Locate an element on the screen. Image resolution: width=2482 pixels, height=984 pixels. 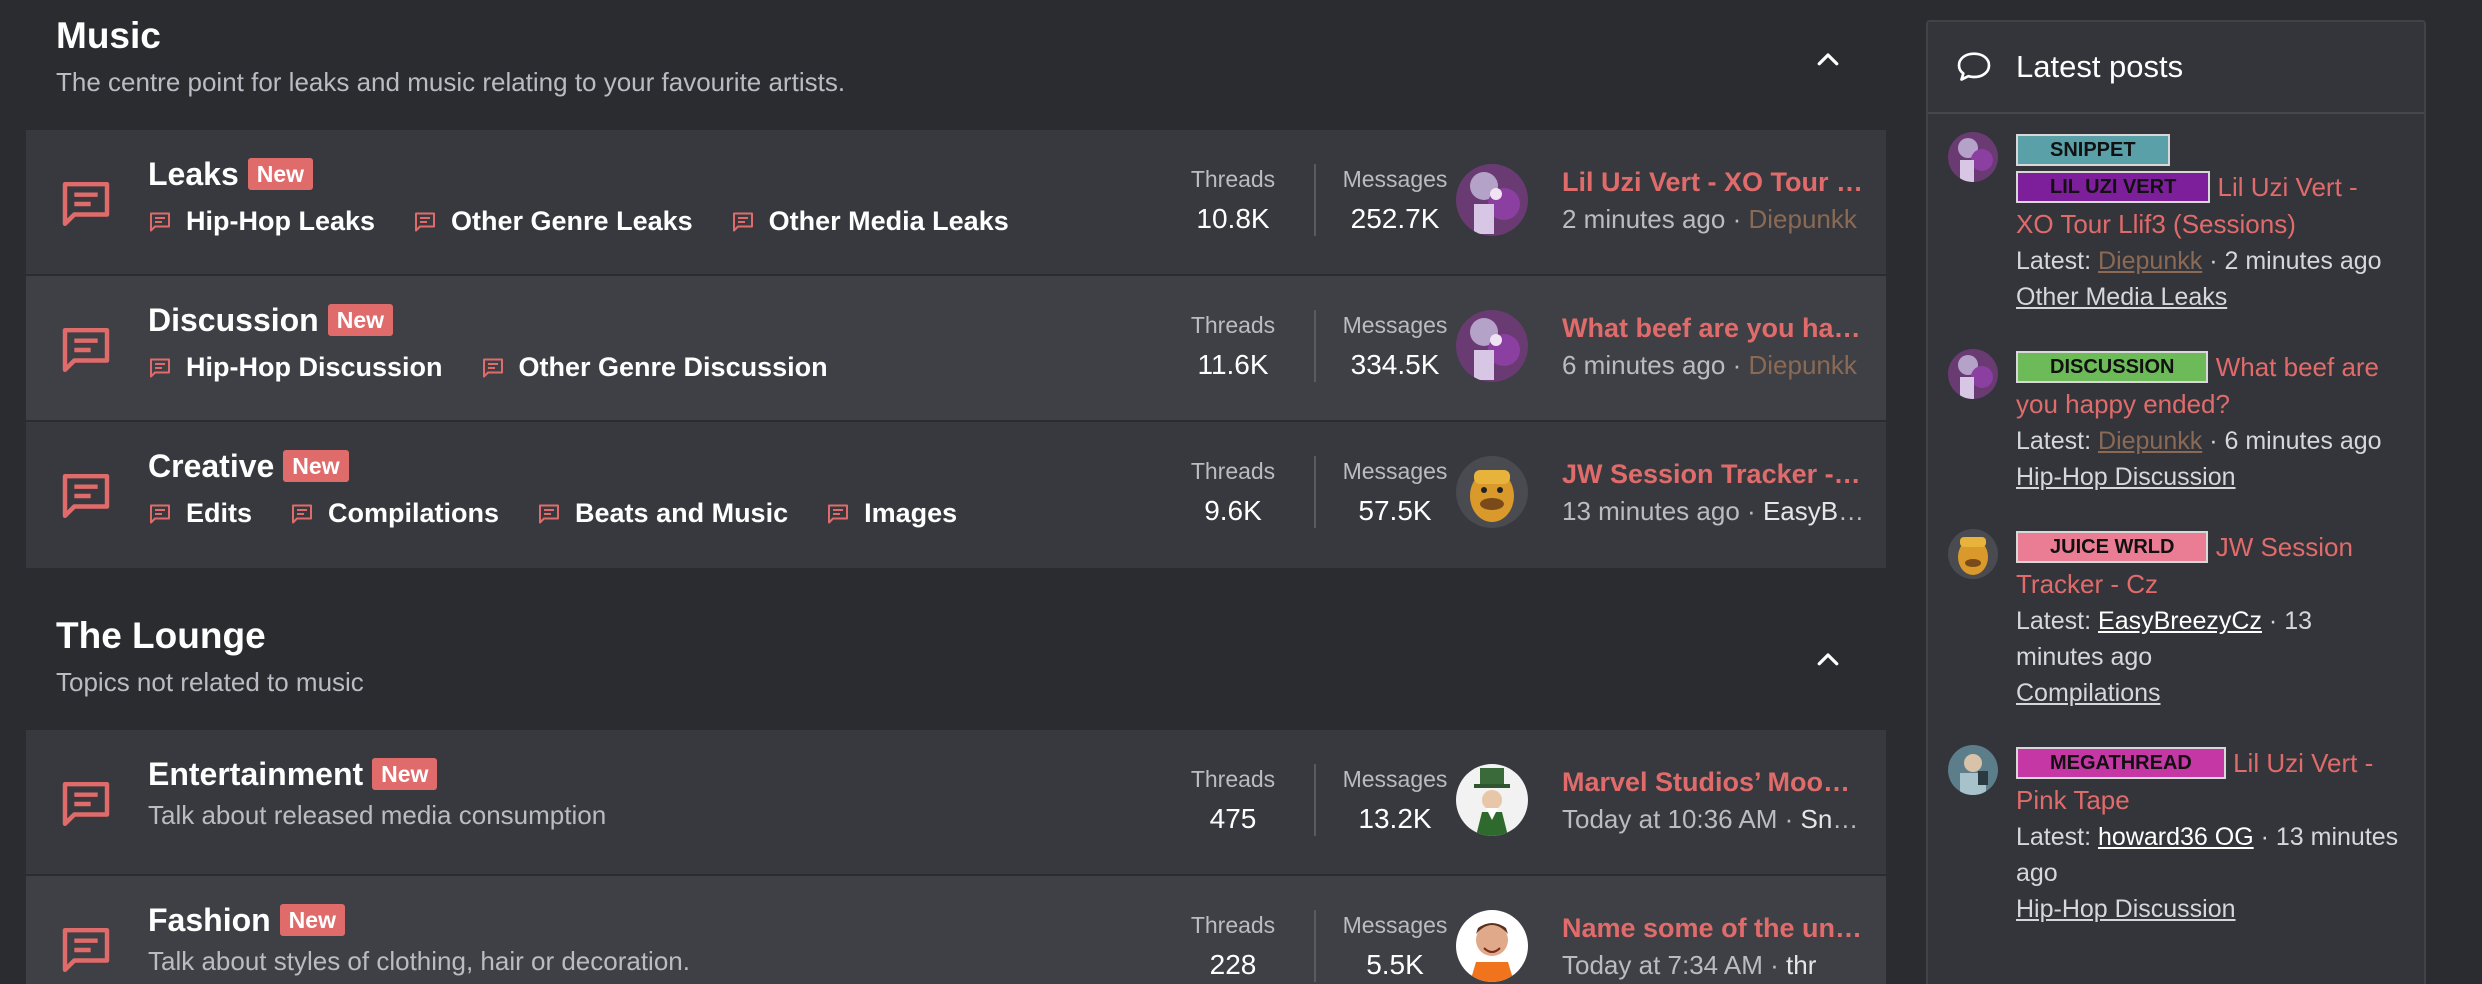
subforum-link: Other Genre Discussion is located at coordinates (654, 367).